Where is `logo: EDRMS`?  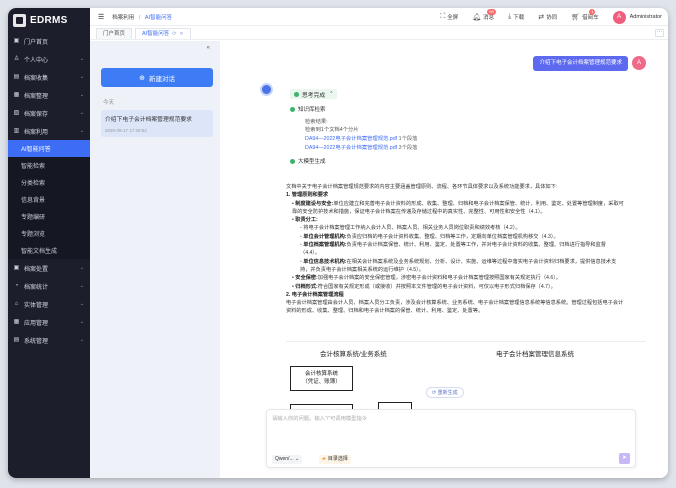 logo: EDRMS is located at coordinates (49, 20).